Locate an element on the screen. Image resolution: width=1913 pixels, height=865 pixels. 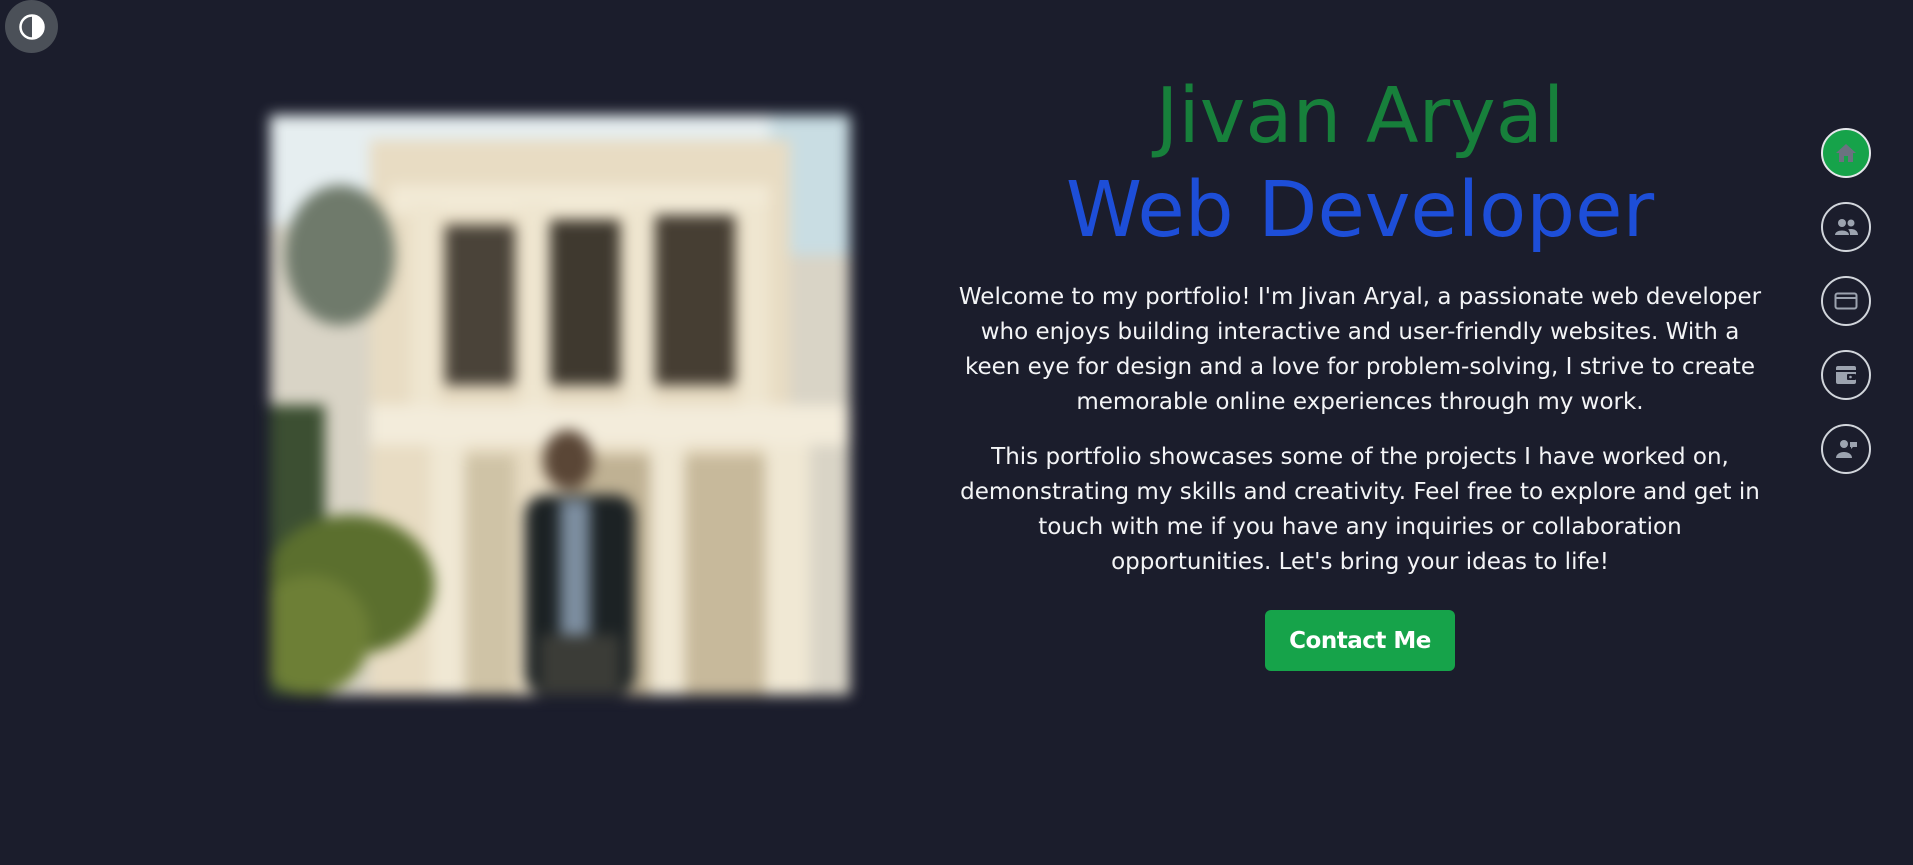
nav-portfolio is located at coordinates (1846, 375).